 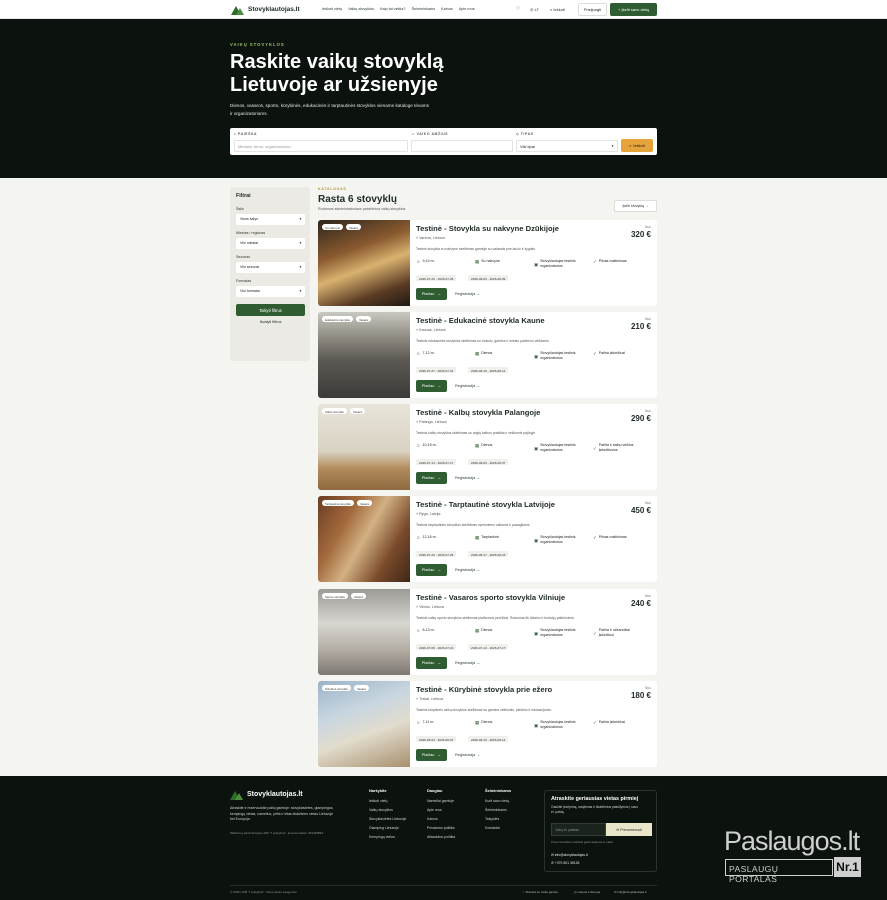 What do you see at coordinates (633, 9) in the screenshot?
I see `add-place-button: + Įkelti savo vietą` at bounding box center [633, 9].